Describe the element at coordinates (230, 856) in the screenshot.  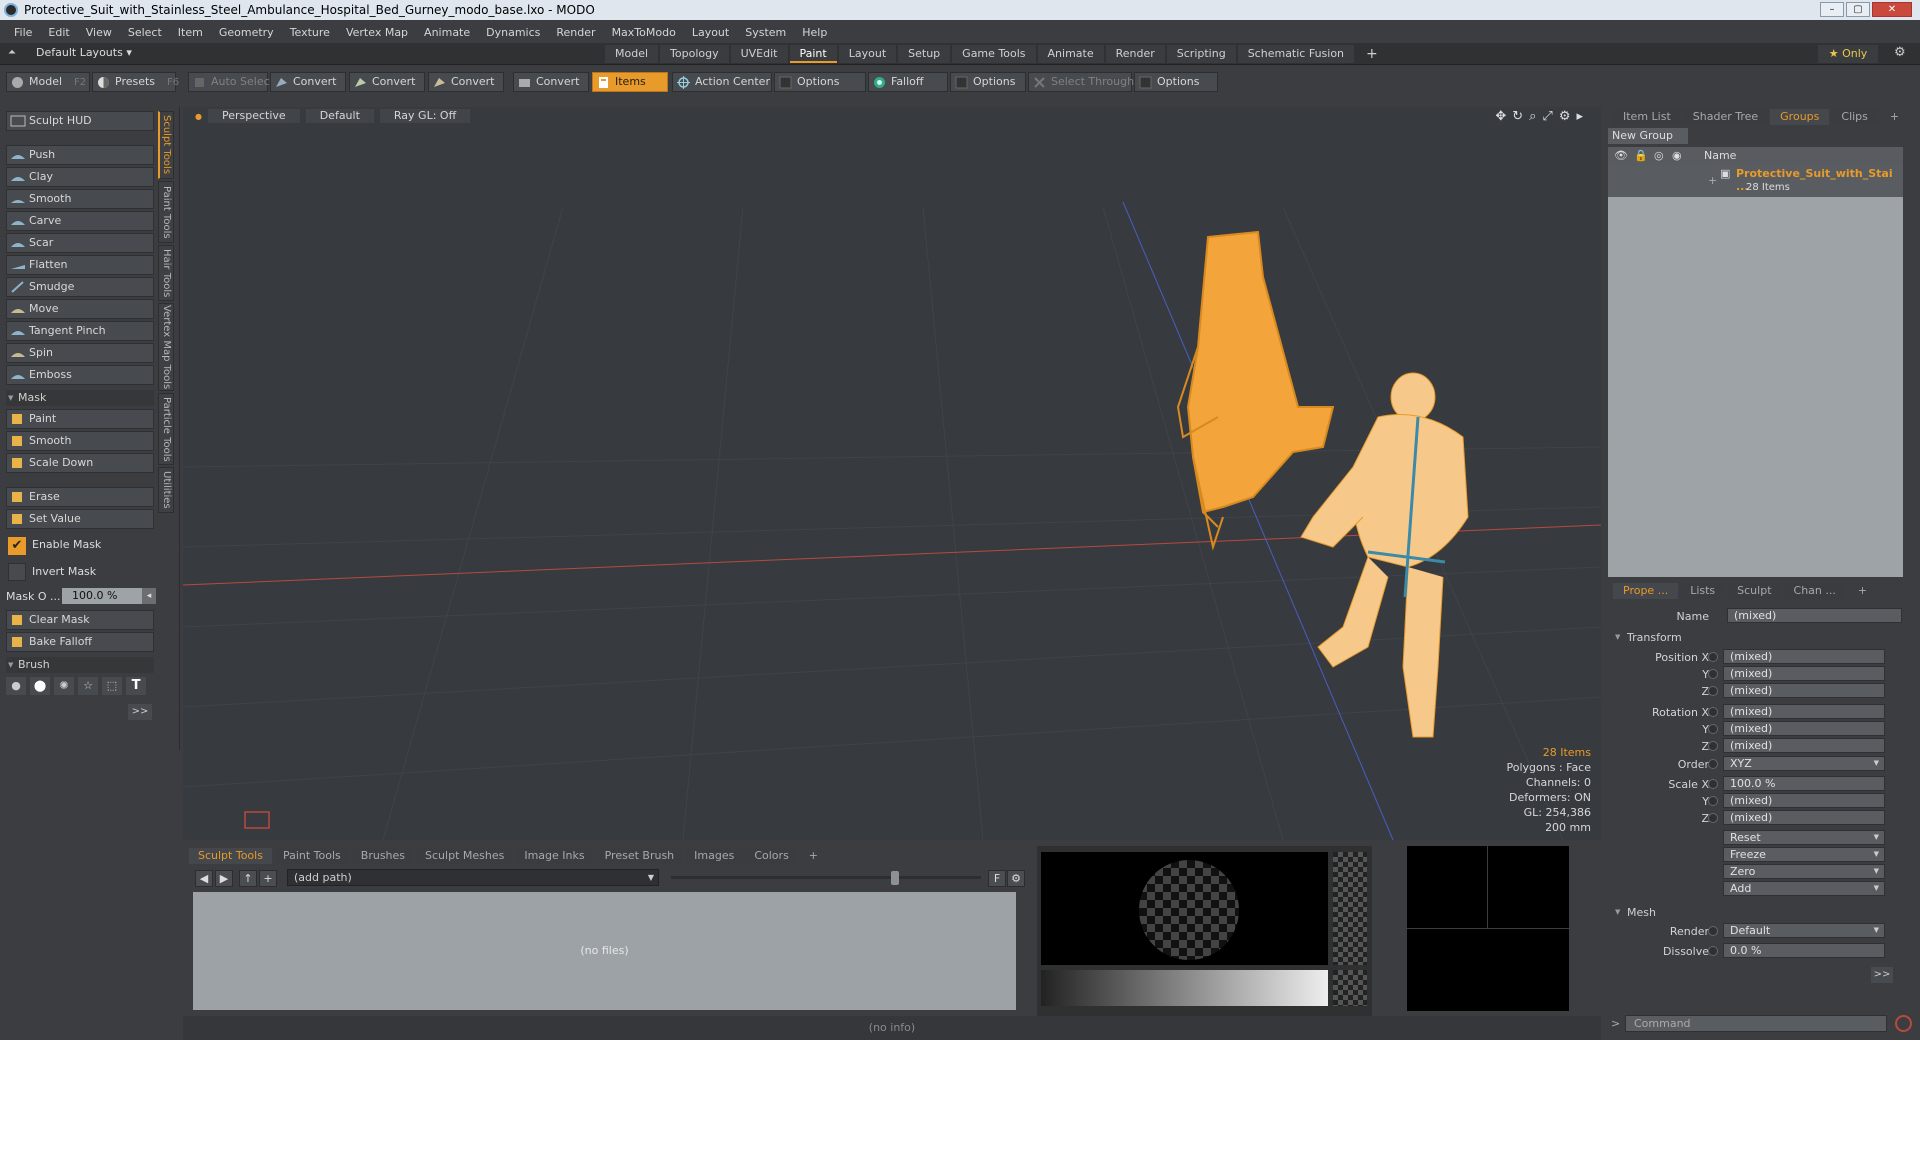
I see `btab-sculpt-tools: Sculpt Tools` at that location.